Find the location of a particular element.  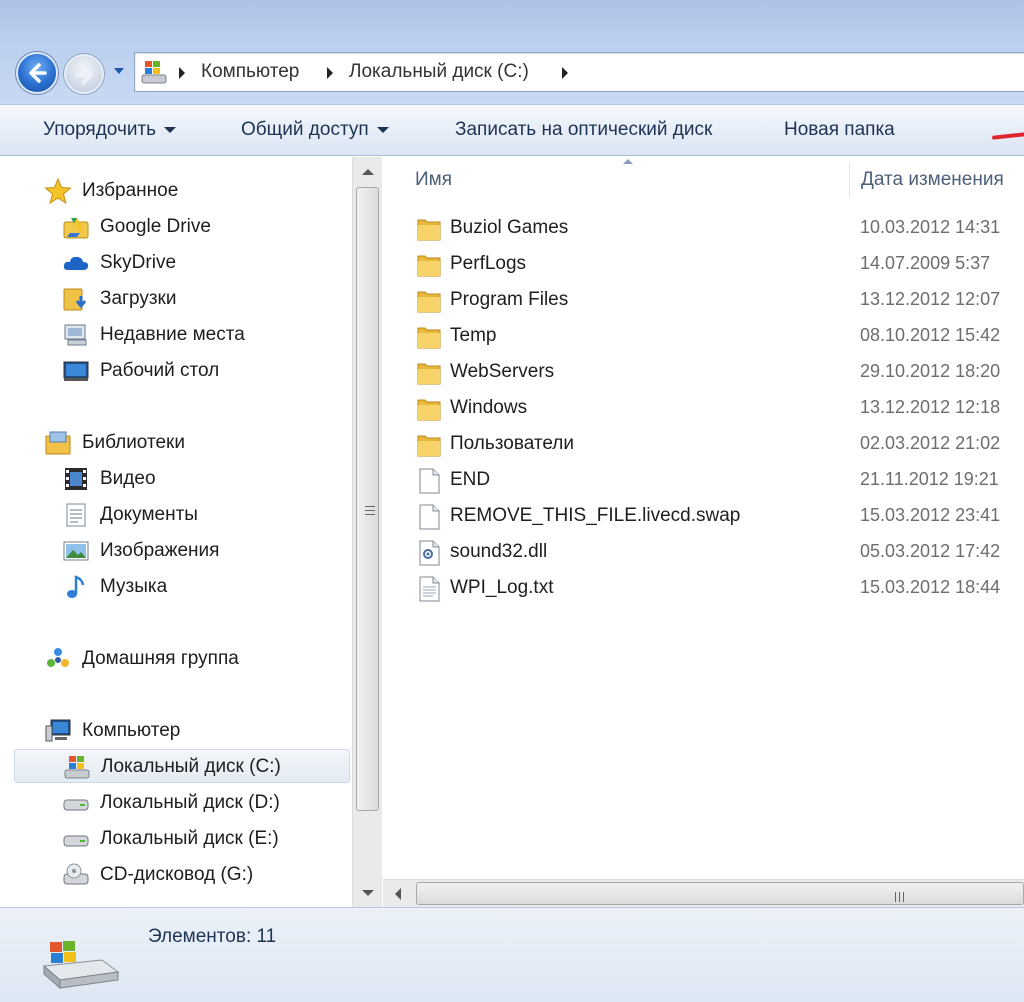

new-folder-button: Новая папка is located at coordinates (839, 130).